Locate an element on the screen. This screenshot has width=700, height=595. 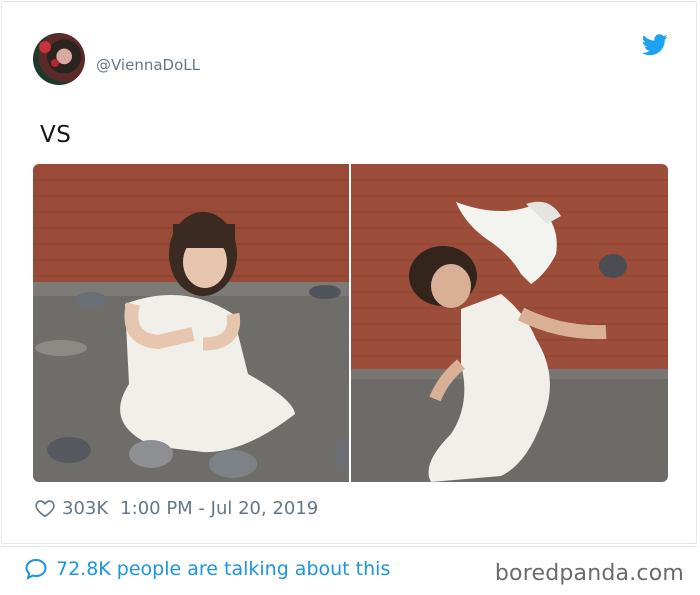
divider is located at coordinates (349, 546).